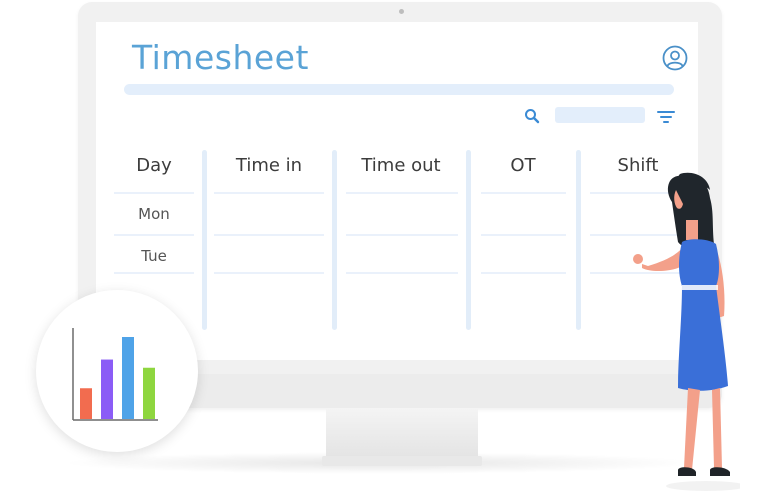 This screenshot has width=761, height=501. Describe the element at coordinates (600, 115) in the screenshot. I see `search-input` at that location.